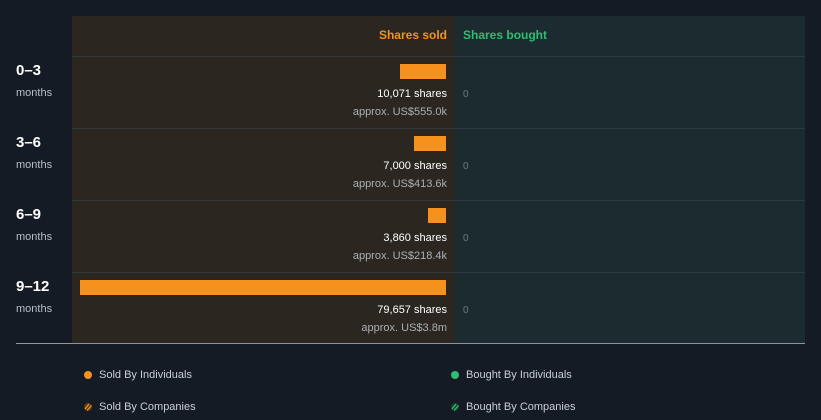 The height and width of the screenshot is (420, 821). I want to click on legend-sold-individuals: Sold By Individuals, so click(138, 375).